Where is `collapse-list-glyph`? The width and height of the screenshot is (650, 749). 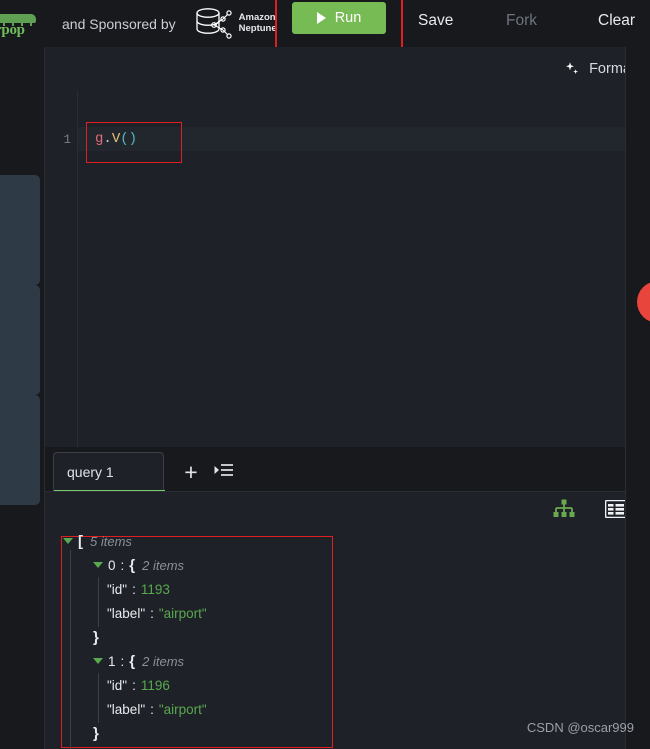
collapse-list-glyph is located at coordinates (223, 470).